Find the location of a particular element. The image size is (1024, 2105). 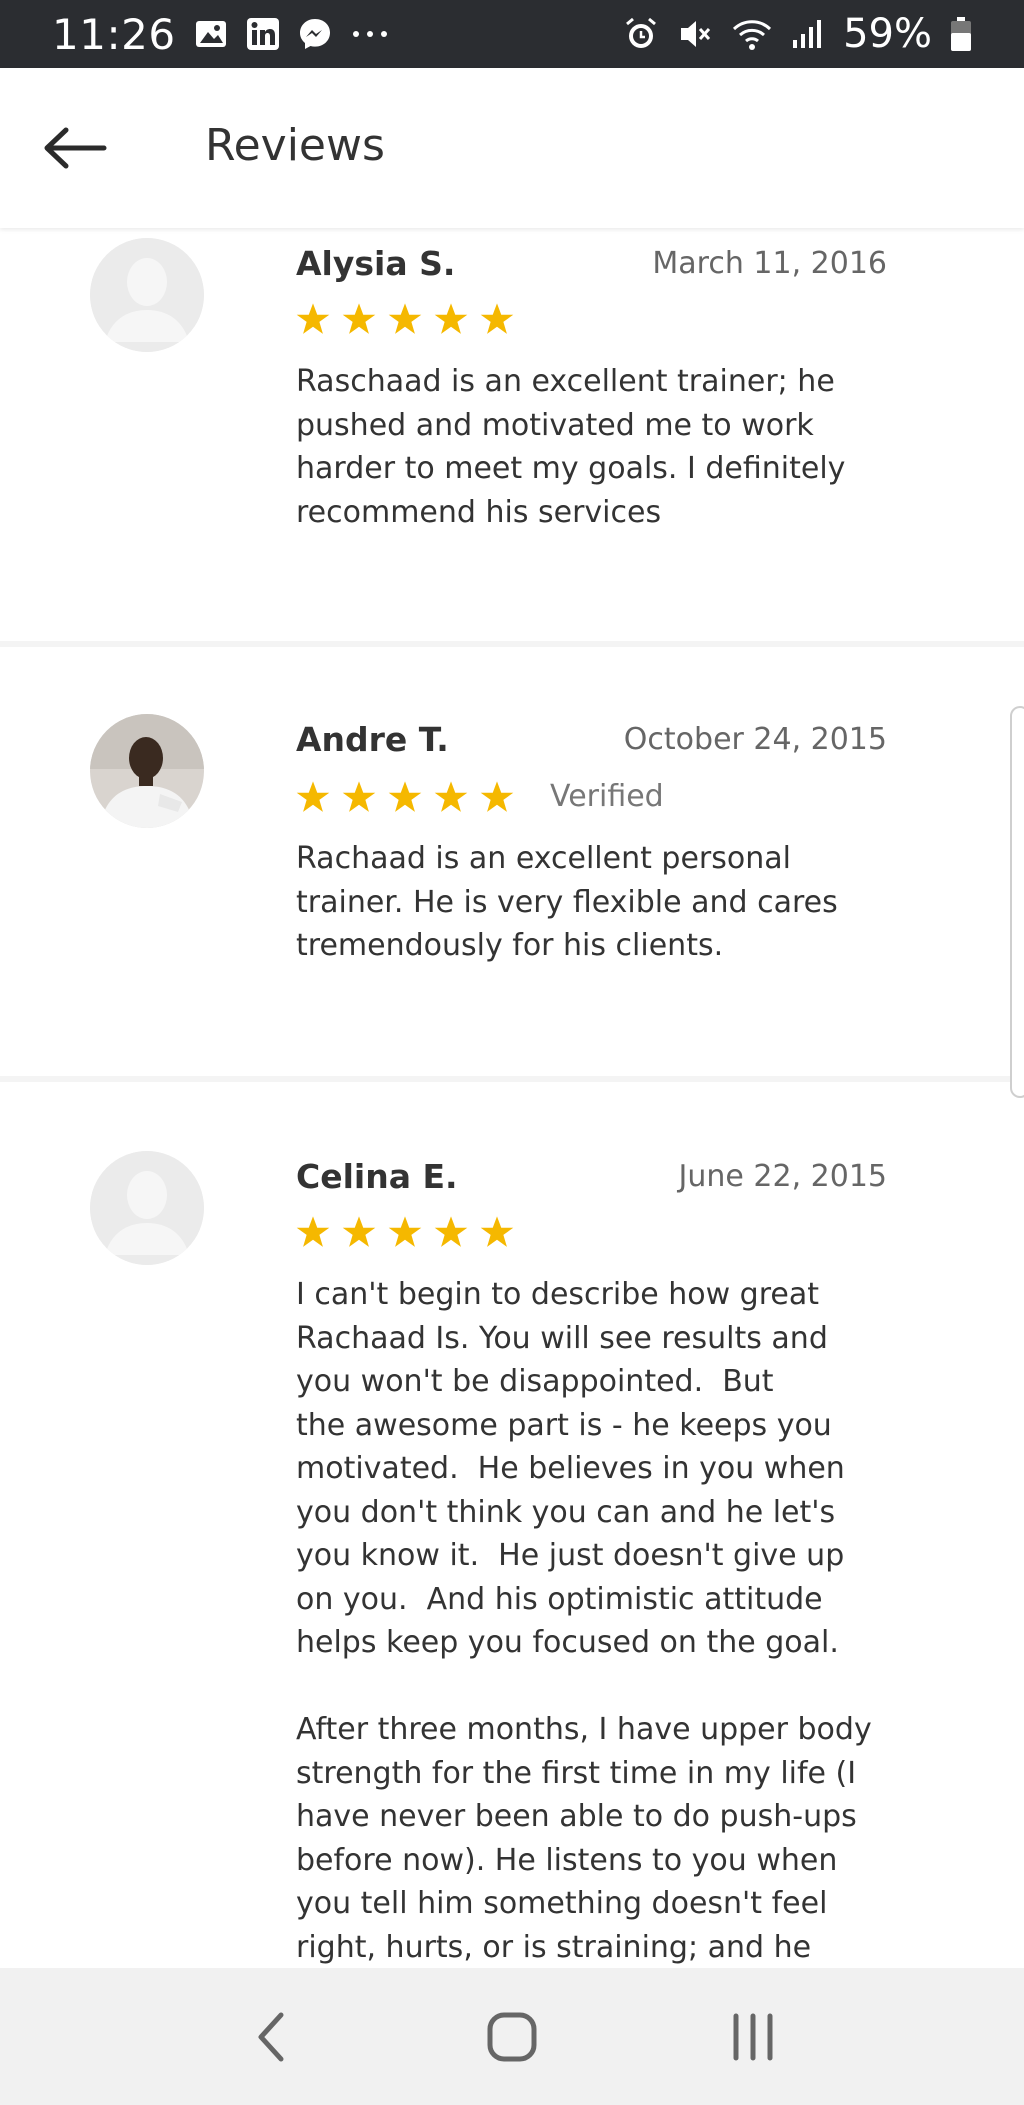

nav-back-button is located at coordinates (271, 2037).